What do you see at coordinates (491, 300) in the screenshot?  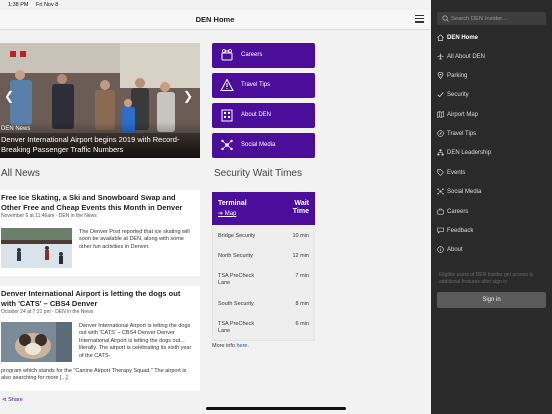 I see `sign-in-button: Sign in` at bounding box center [491, 300].